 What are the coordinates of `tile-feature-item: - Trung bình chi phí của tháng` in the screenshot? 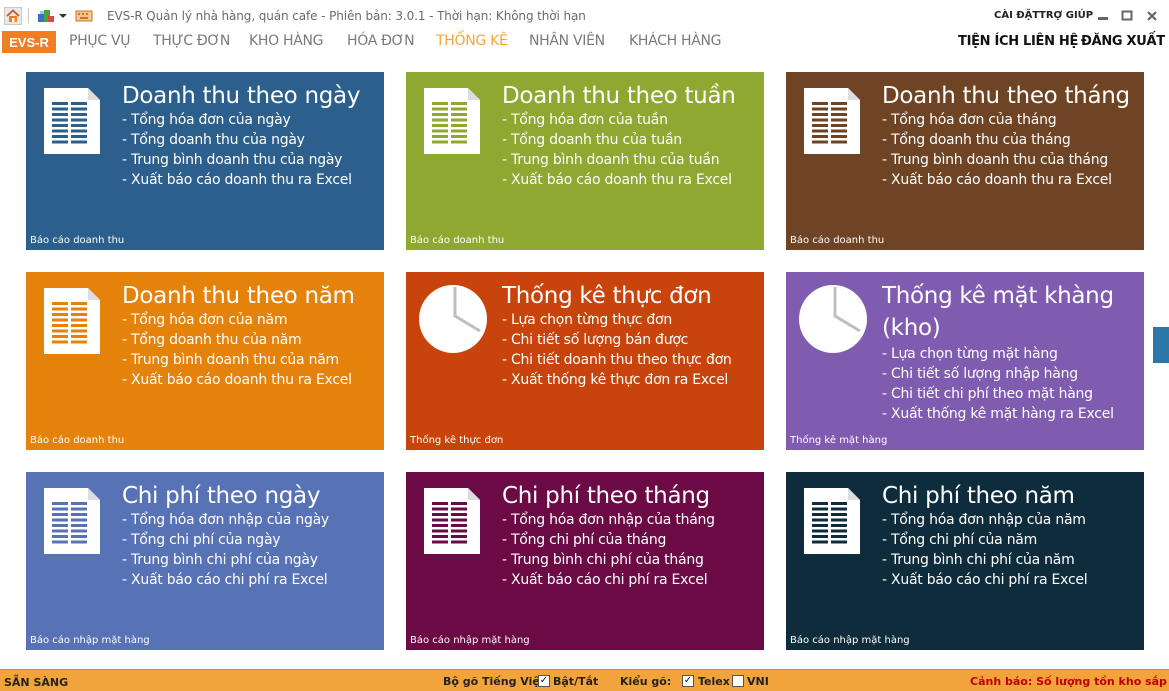 It's located at (603, 560).